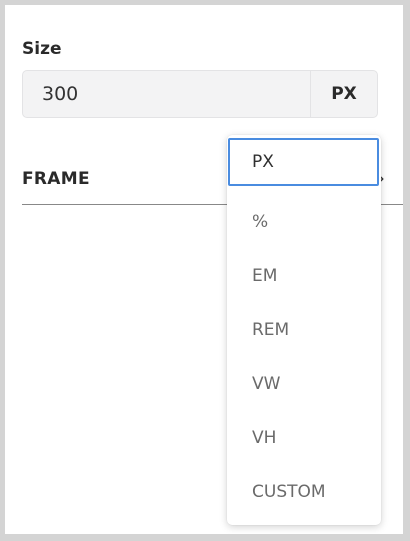 The height and width of the screenshot is (541, 410). What do you see at coordinates (304, 492) in the screenshot?
I see `unit-option-custom: CUSTOM` at bounding box center [304, 492].